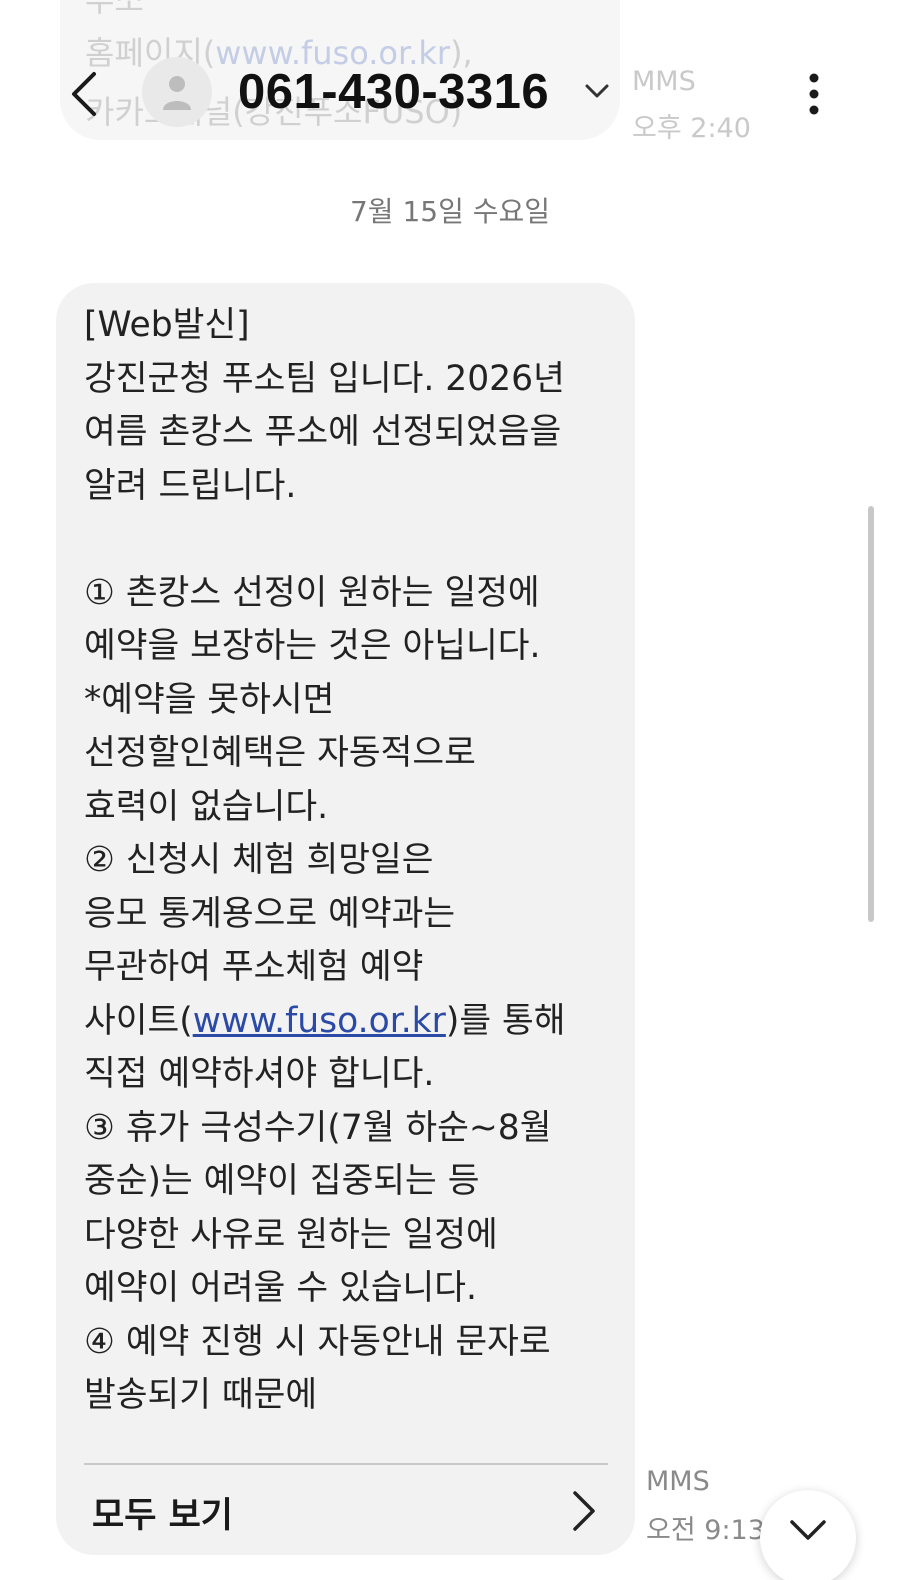  I want to click on message-line: 사이트(www.fuso.or.kr)를 통해, so click(325, 1020).